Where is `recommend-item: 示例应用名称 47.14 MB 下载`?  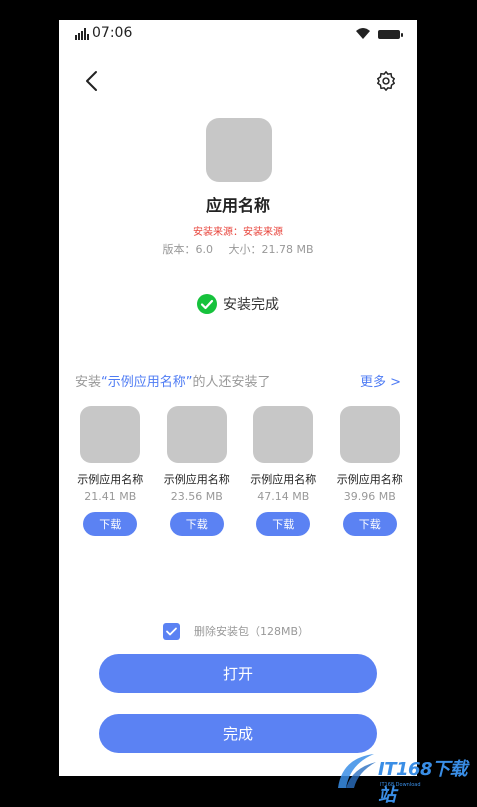 recommend-item: 示例应用名称 47.14 MB 下载 is located at coordinates (283, 471).